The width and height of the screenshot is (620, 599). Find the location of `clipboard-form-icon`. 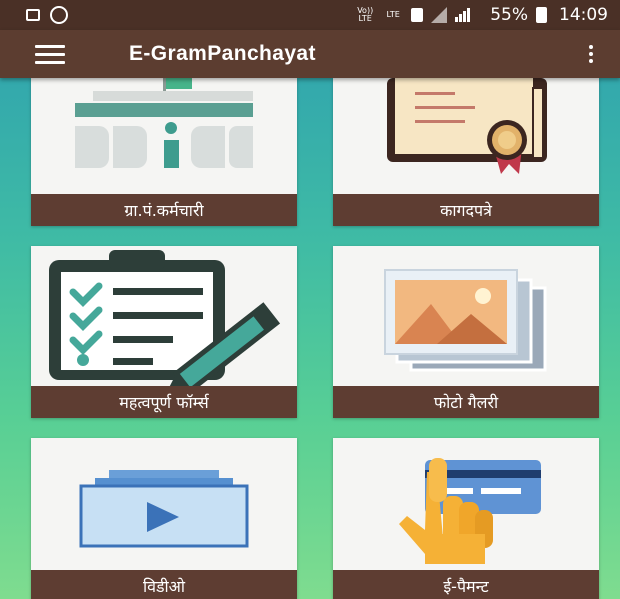

clipboard-form-icon is located at coordinates (164, 316).